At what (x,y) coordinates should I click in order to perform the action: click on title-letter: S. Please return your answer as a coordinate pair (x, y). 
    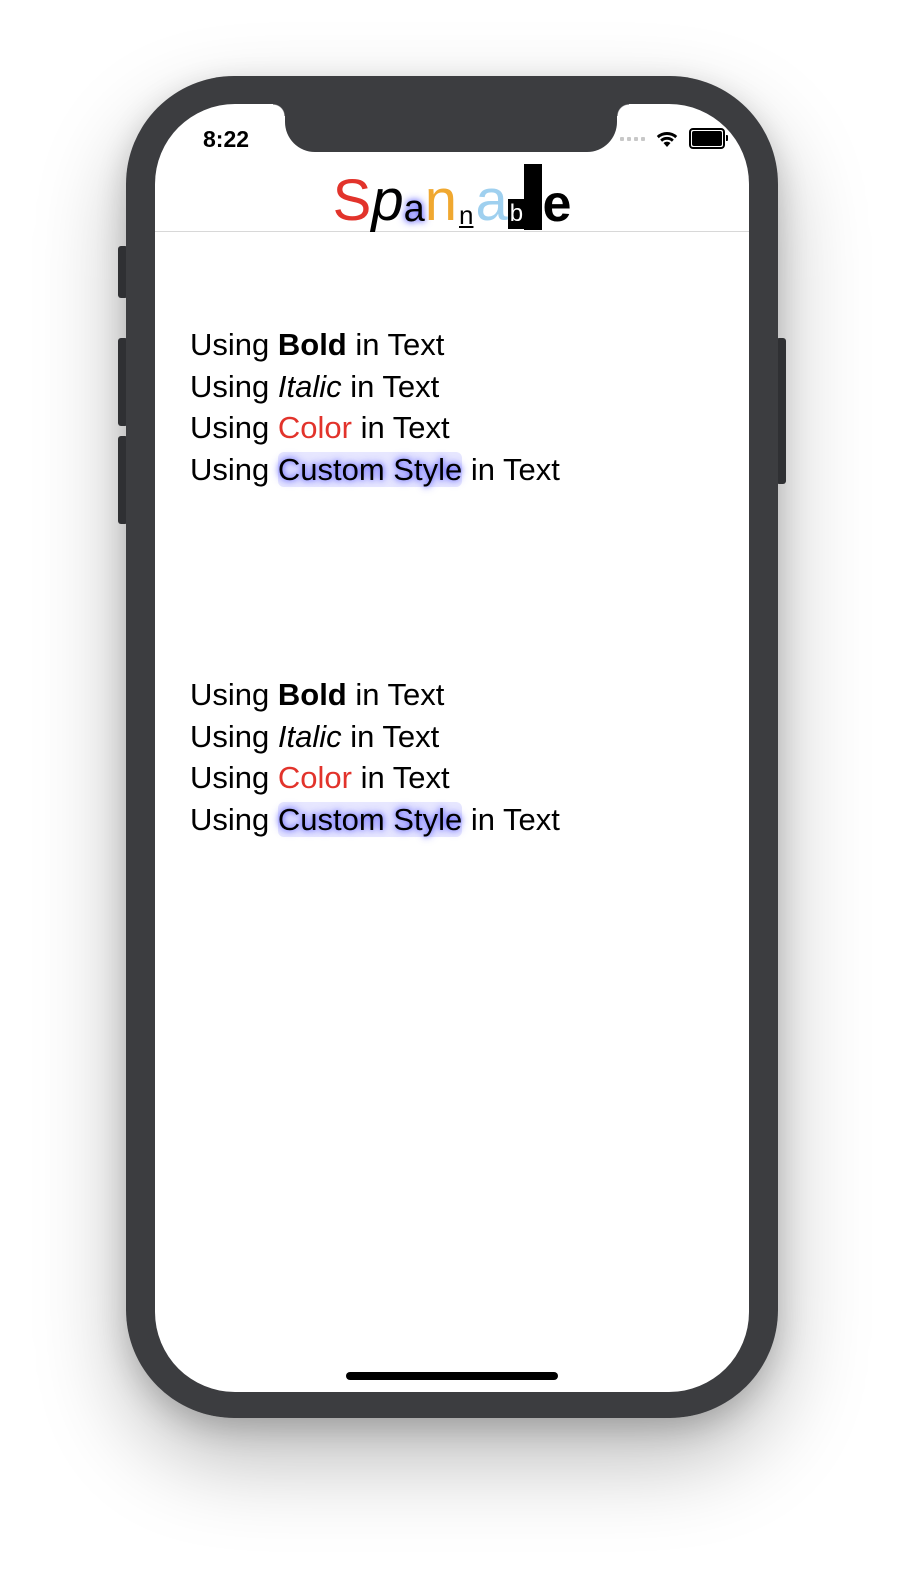
    Looking at the image, I should click on (352, 200).